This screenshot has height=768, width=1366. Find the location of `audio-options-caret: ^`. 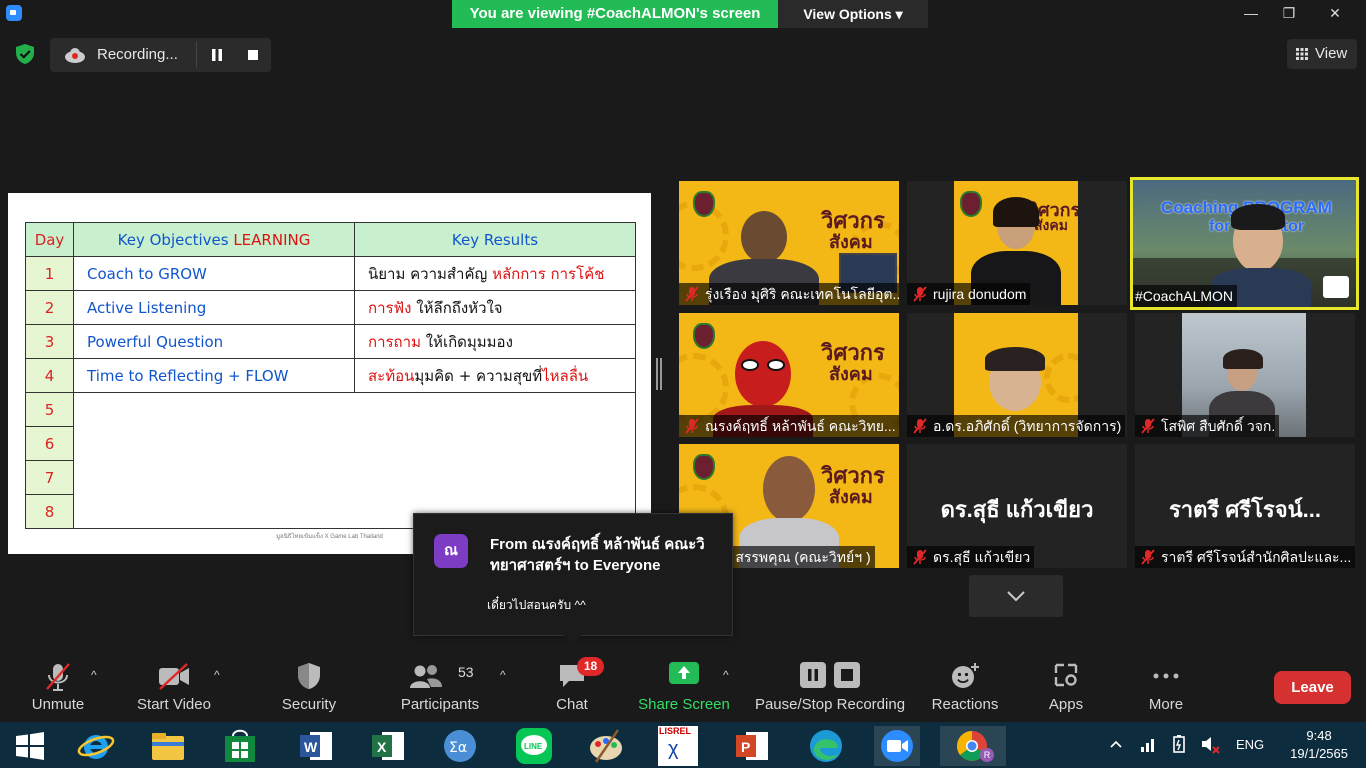

audio-options-caret: ^ is located at coordinates (98, 675).